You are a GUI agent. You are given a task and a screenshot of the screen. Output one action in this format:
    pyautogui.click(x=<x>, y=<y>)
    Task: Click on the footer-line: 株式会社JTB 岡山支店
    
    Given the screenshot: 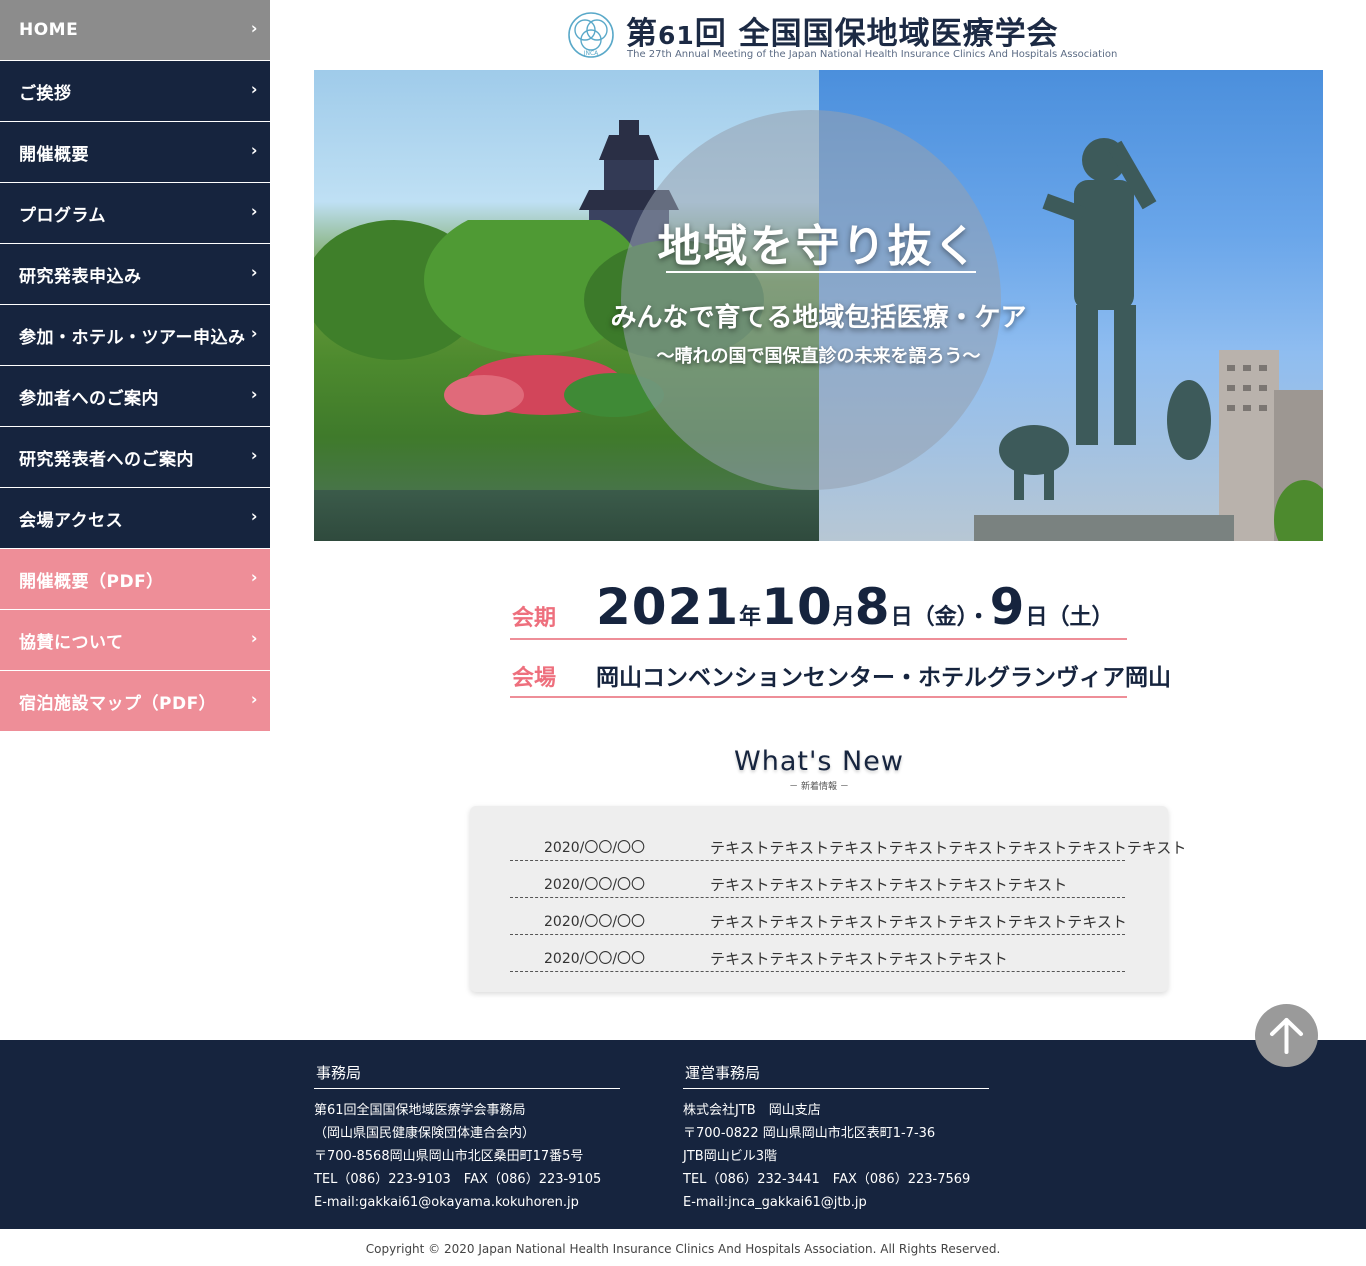 What is the action you would take?
    pyautogui.click(x=752, y=1110)
    